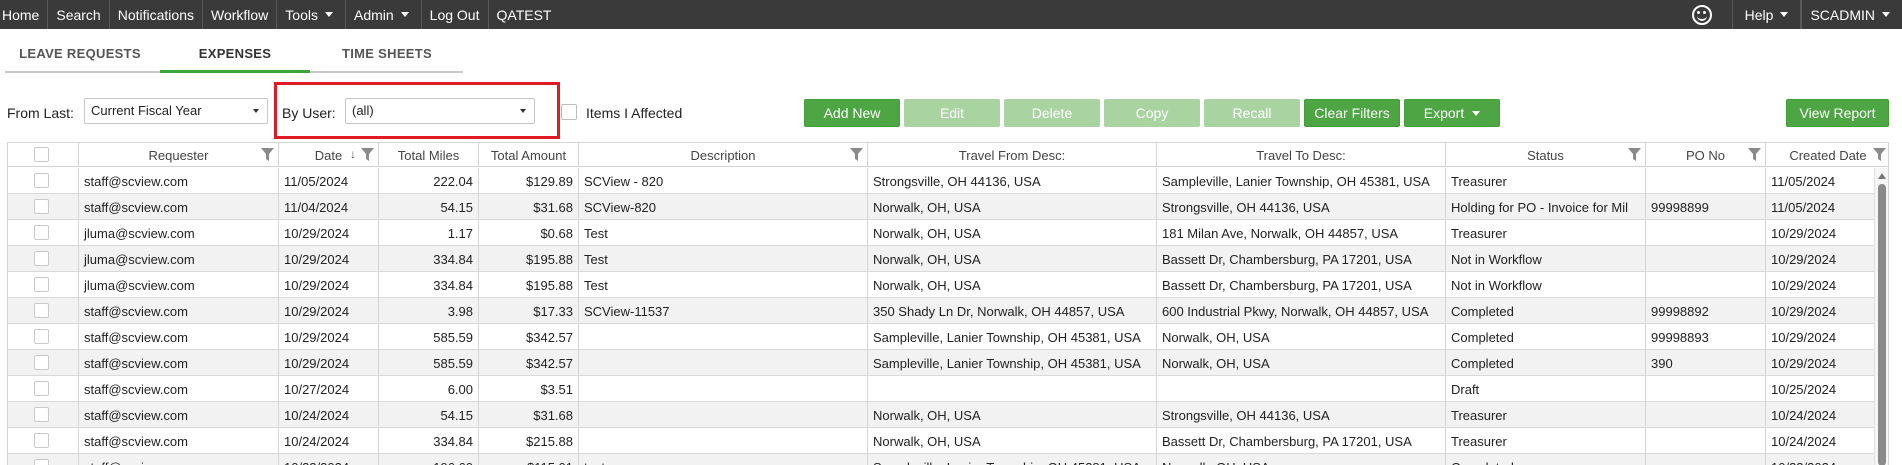 The width and height of the screenshot is (1902, 465). Describe the element at coordinates (309, 113) in the screenshot. I see `by-user-label: By User:` at that location.